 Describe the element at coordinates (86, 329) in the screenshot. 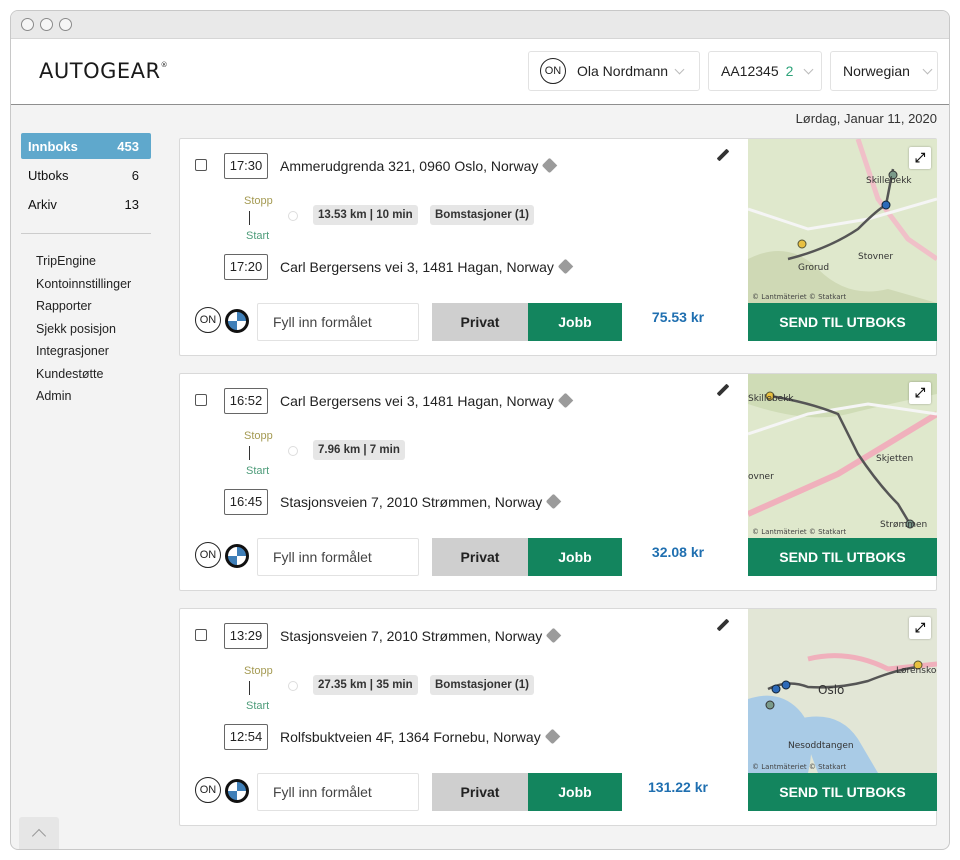

I see `nav-sjekk-posisjon: Sjekk posisjon` at that location.